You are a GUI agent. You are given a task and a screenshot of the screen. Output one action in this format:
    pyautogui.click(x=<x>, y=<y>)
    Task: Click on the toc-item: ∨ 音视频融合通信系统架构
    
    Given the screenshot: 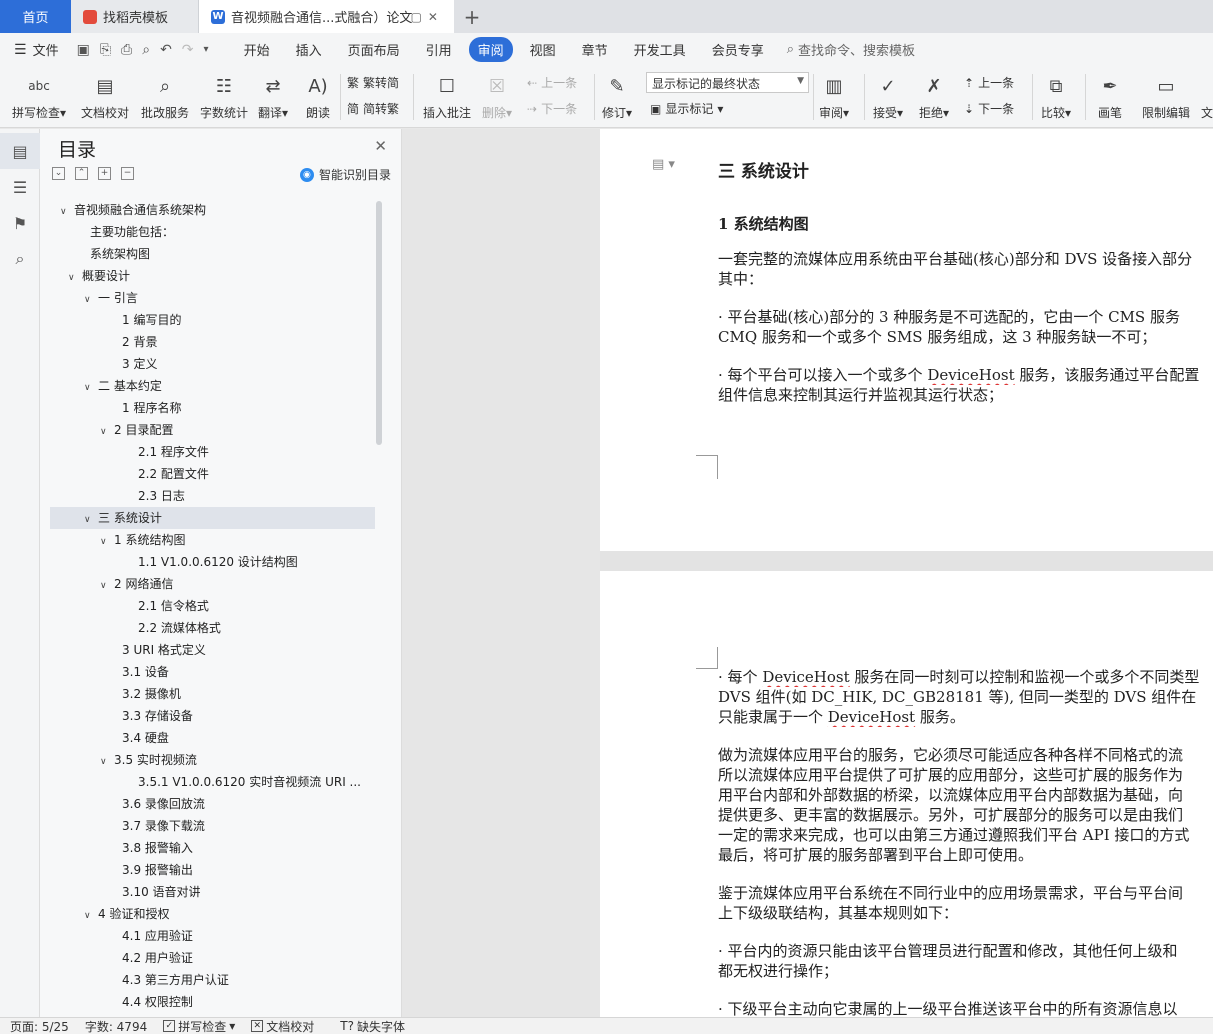 What is the action you would take?
    pyautogui.click(x=212, y=210)
    